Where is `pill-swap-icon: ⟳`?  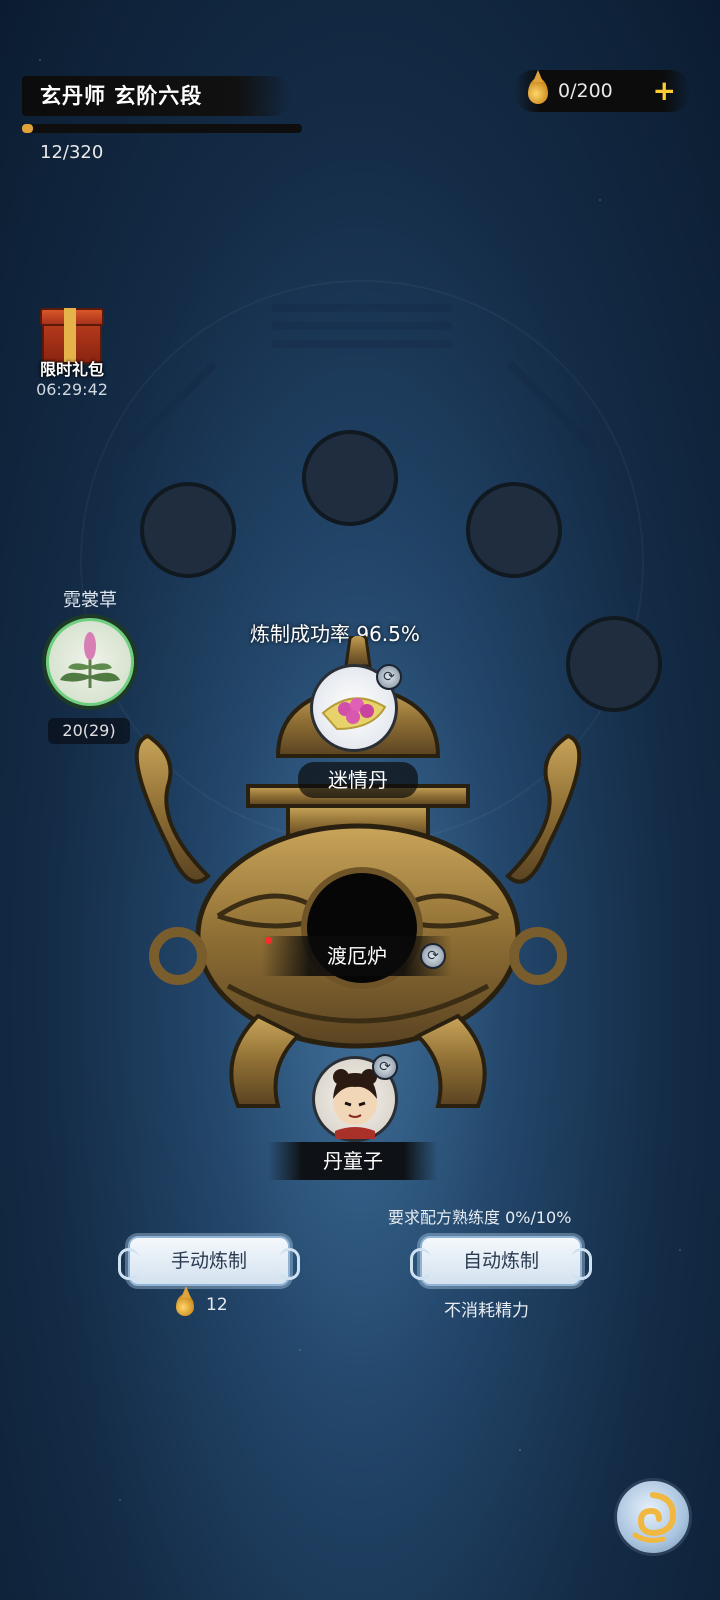
pill-swap-icon: ⟳ is located at coordinates (389, 677).